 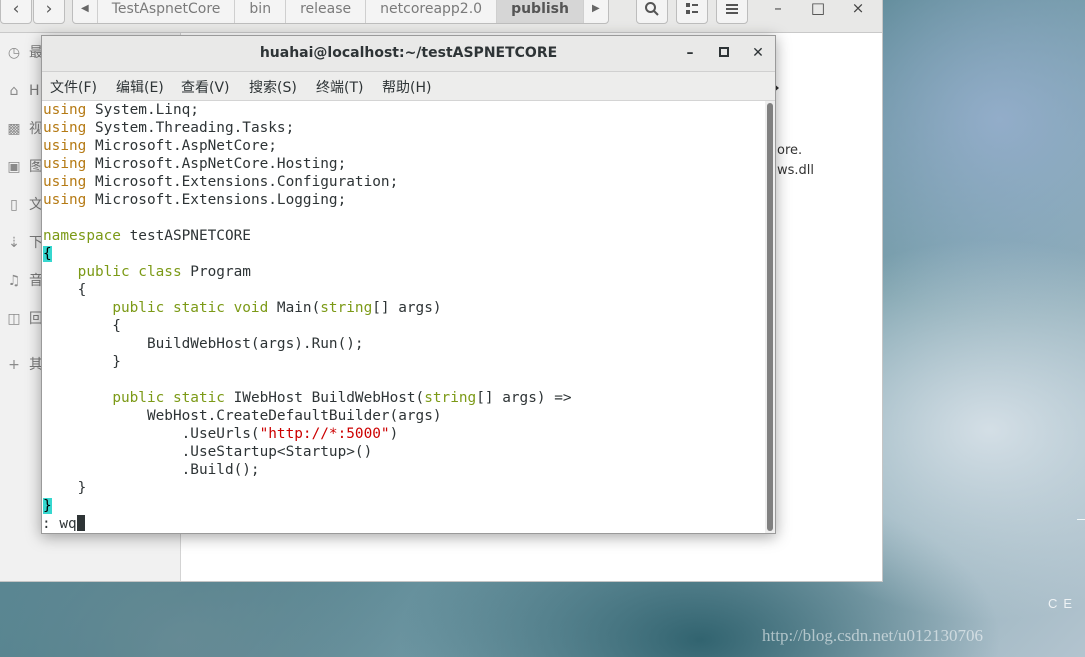 I want to click on terminal-menubar: 文件(F) 编辑(E) 查看(V) 搜索(S) 终端(T) 帮助(H), so click(x=408, y=86).